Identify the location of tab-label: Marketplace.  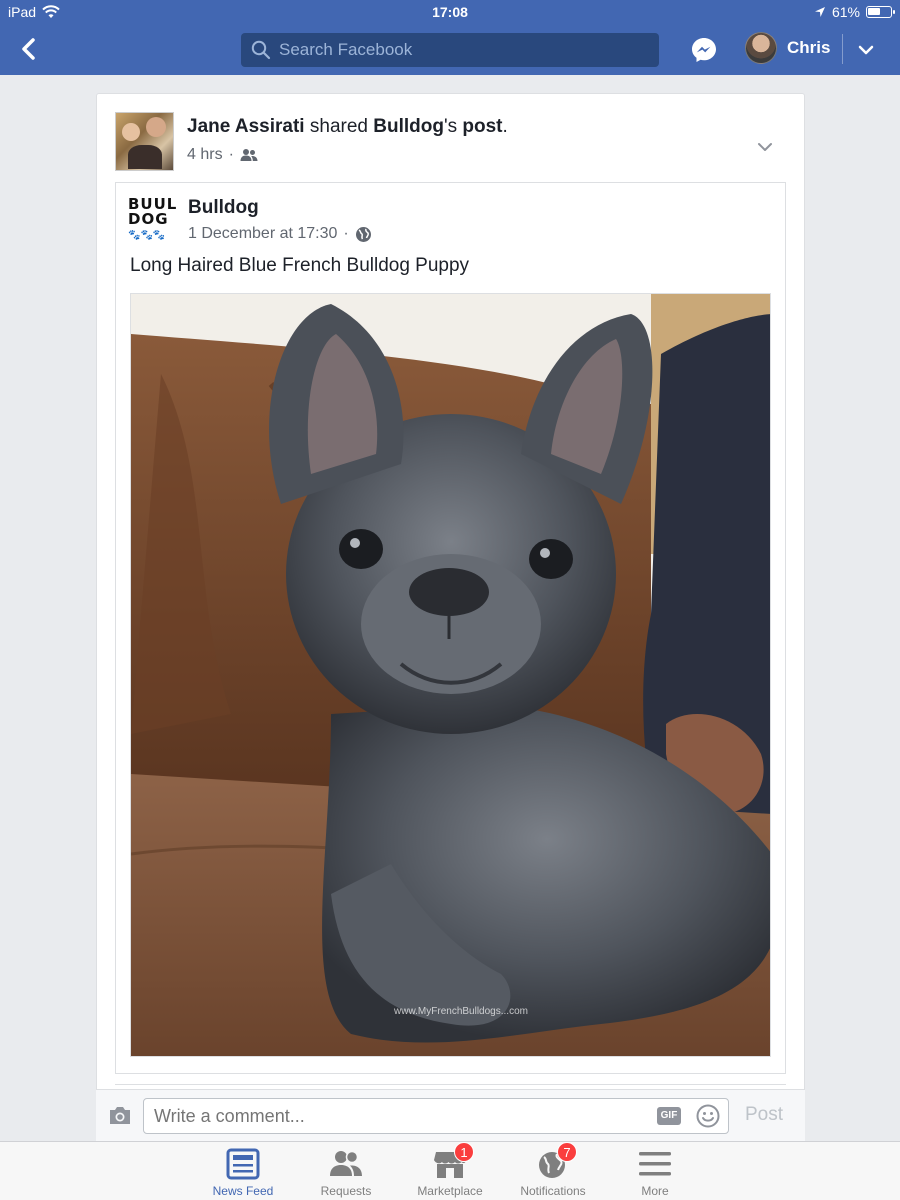
(450, 1191).